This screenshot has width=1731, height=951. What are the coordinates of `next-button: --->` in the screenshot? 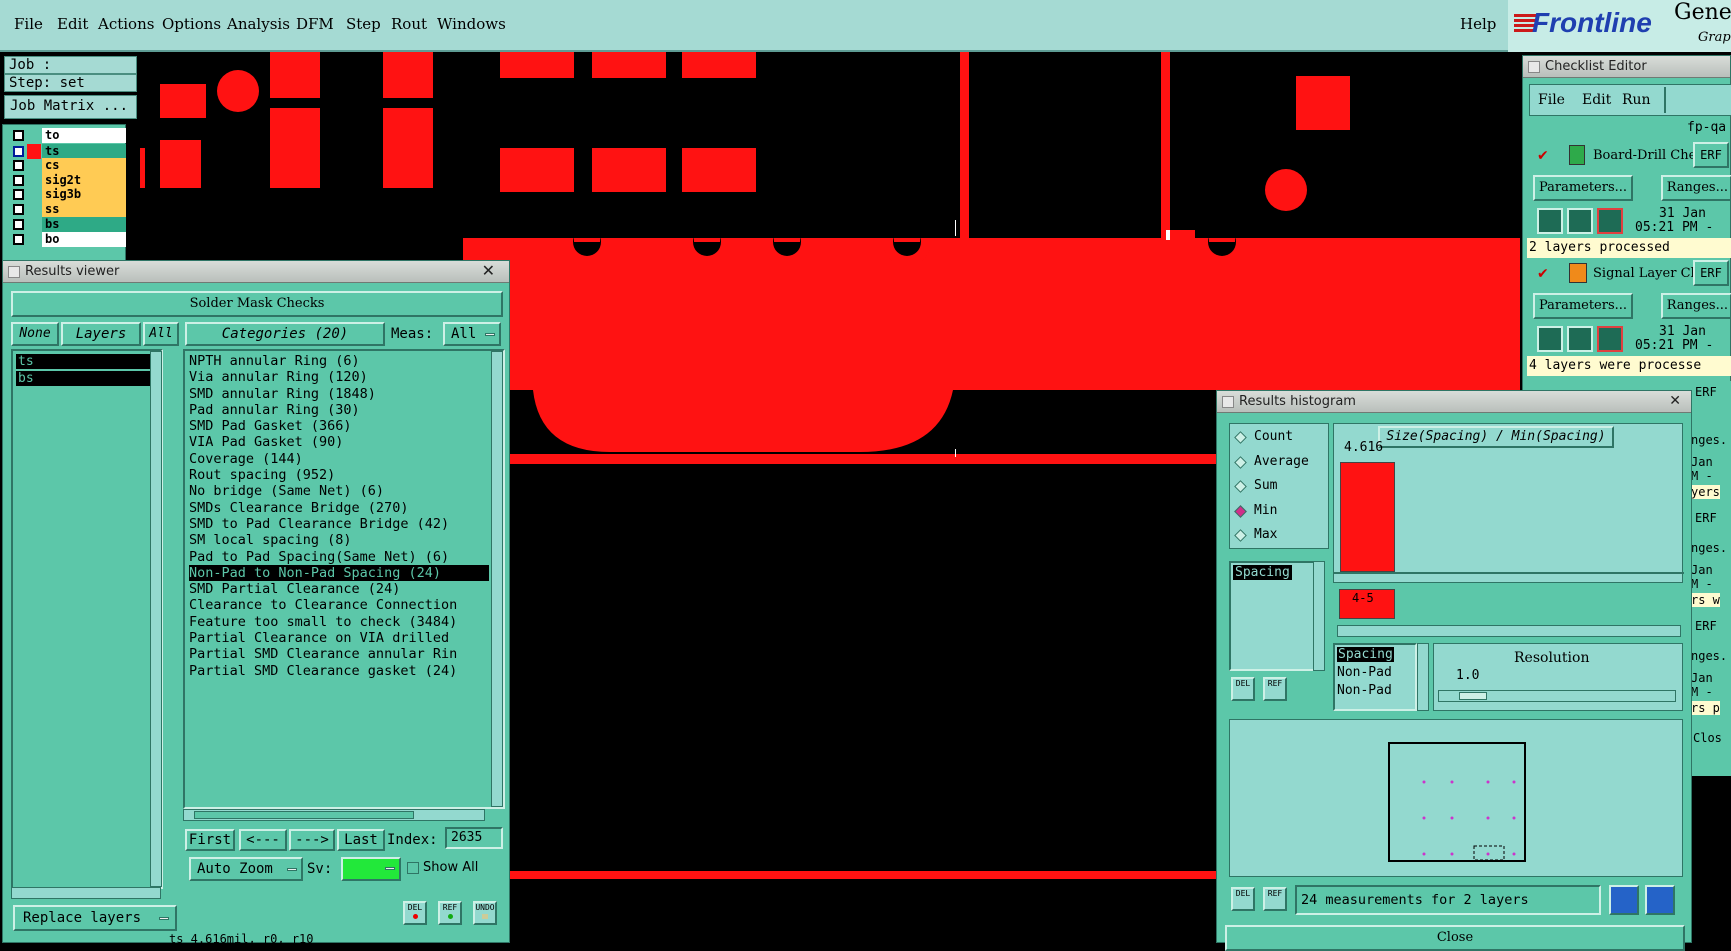 It's located at (312, 840).